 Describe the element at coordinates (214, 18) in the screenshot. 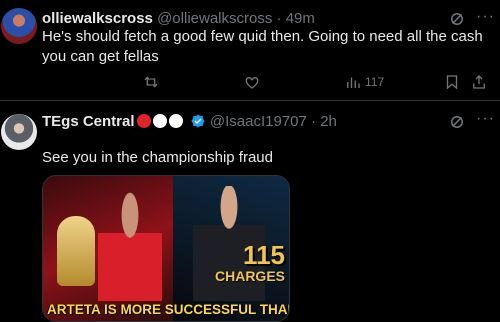

I see `handle: @olliewalkscross` at that location.